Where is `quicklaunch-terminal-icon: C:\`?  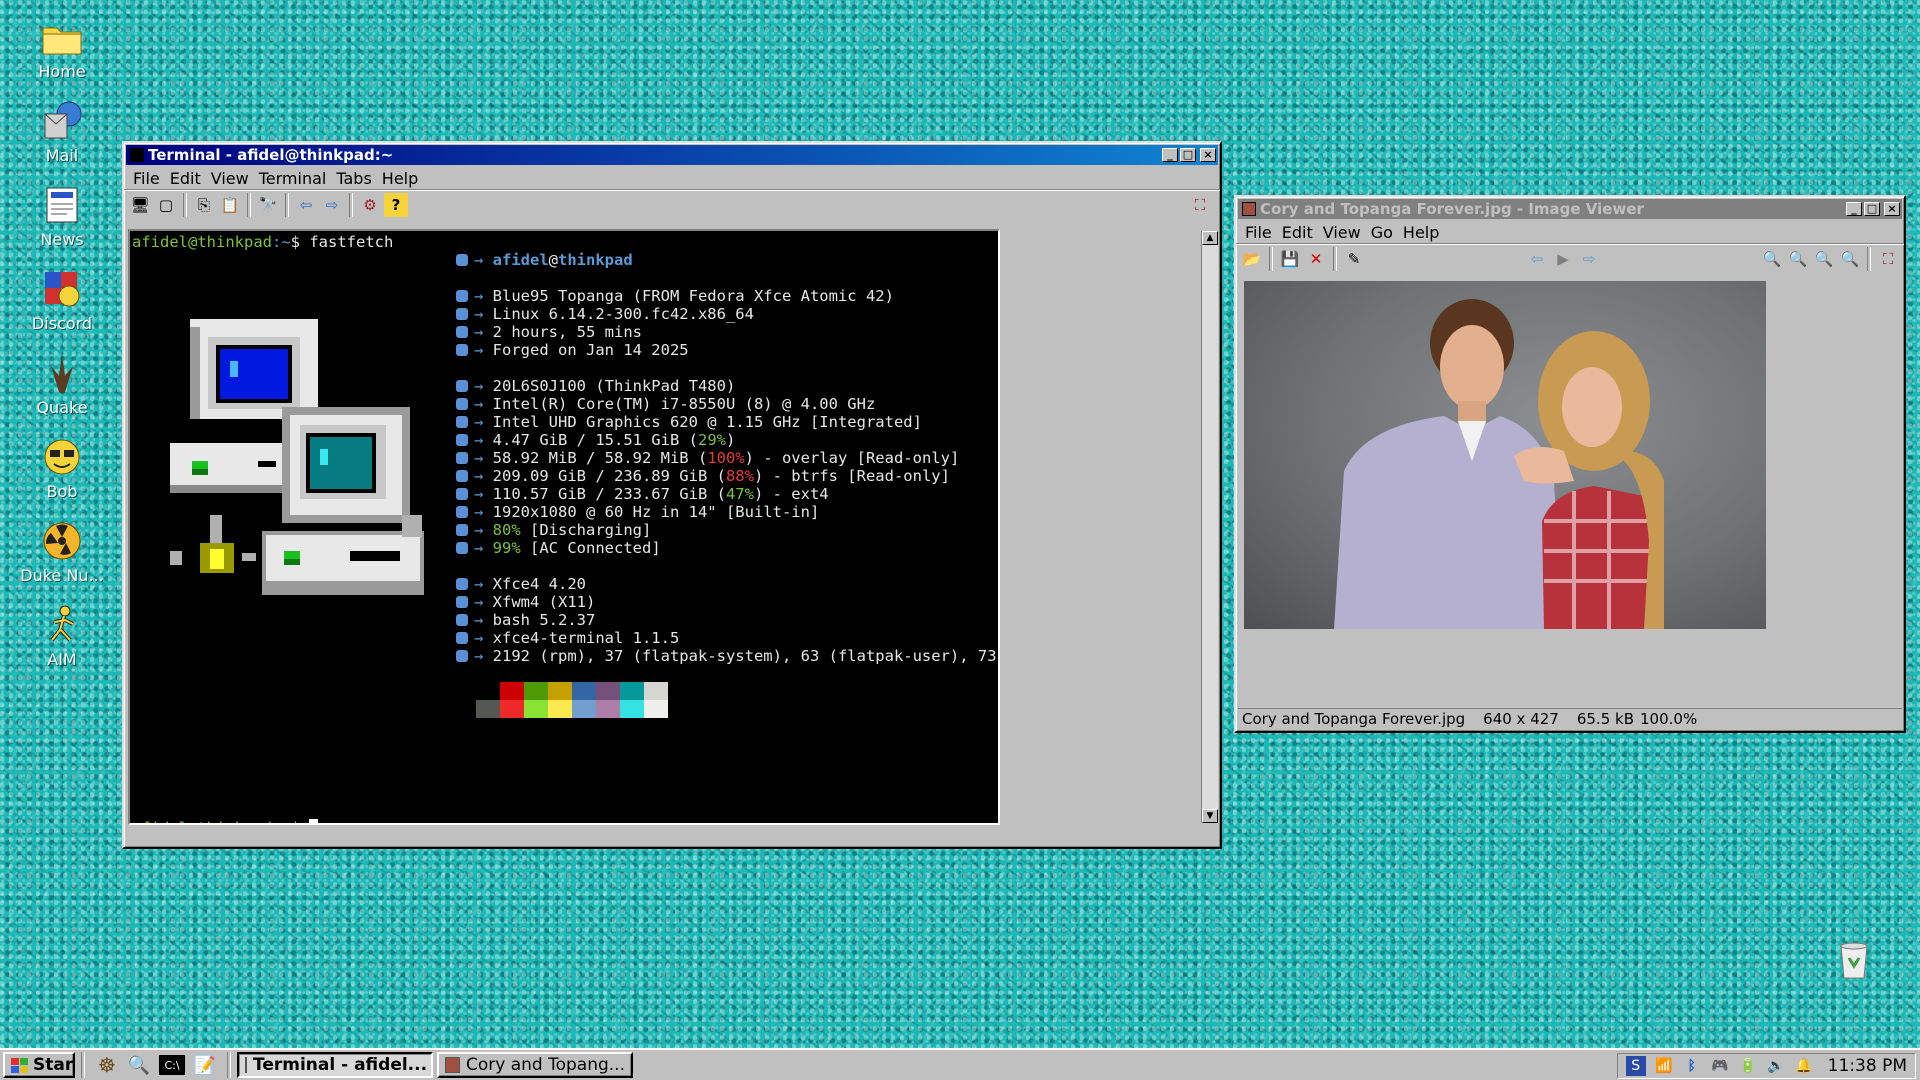
quicklaunch-terminal-icon: C:\ is located at coordinates (172, 1065).